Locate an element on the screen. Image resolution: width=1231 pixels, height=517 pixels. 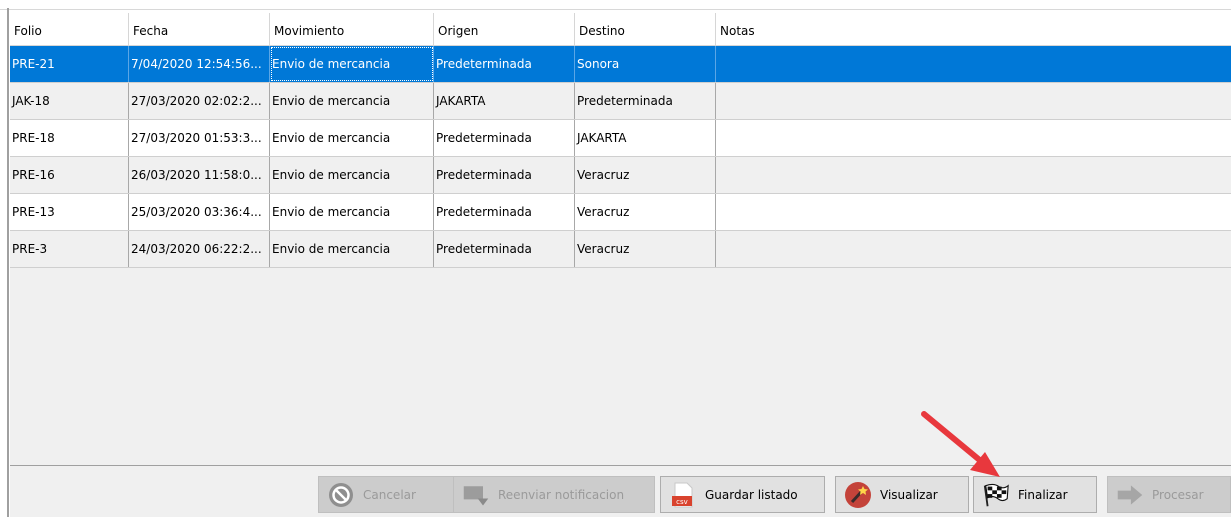
cell-folio: PRE-16 is located at coordinates (69, 175).